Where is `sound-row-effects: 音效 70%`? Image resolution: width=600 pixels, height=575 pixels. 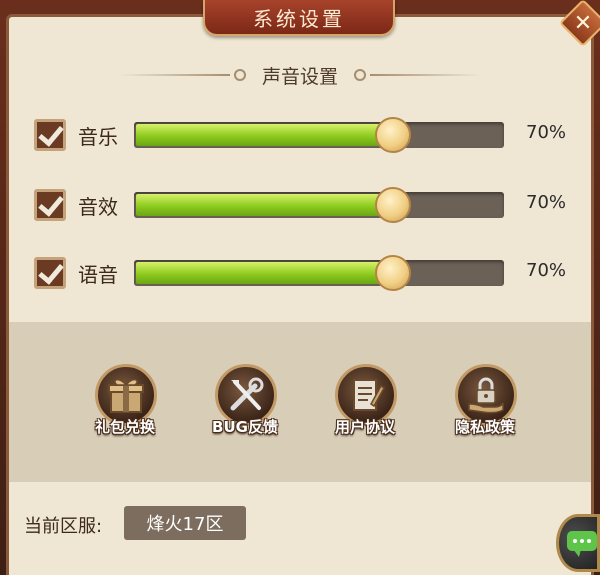
sound-row-effects: 音效 70% is located at coordinates (304, 206).